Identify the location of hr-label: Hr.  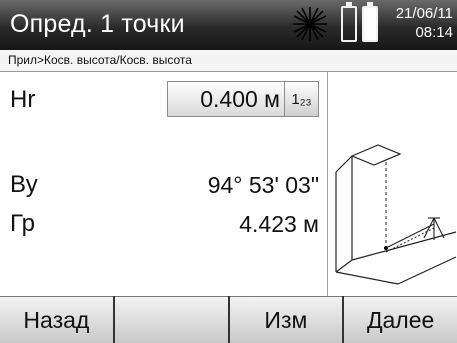
(23, 99).